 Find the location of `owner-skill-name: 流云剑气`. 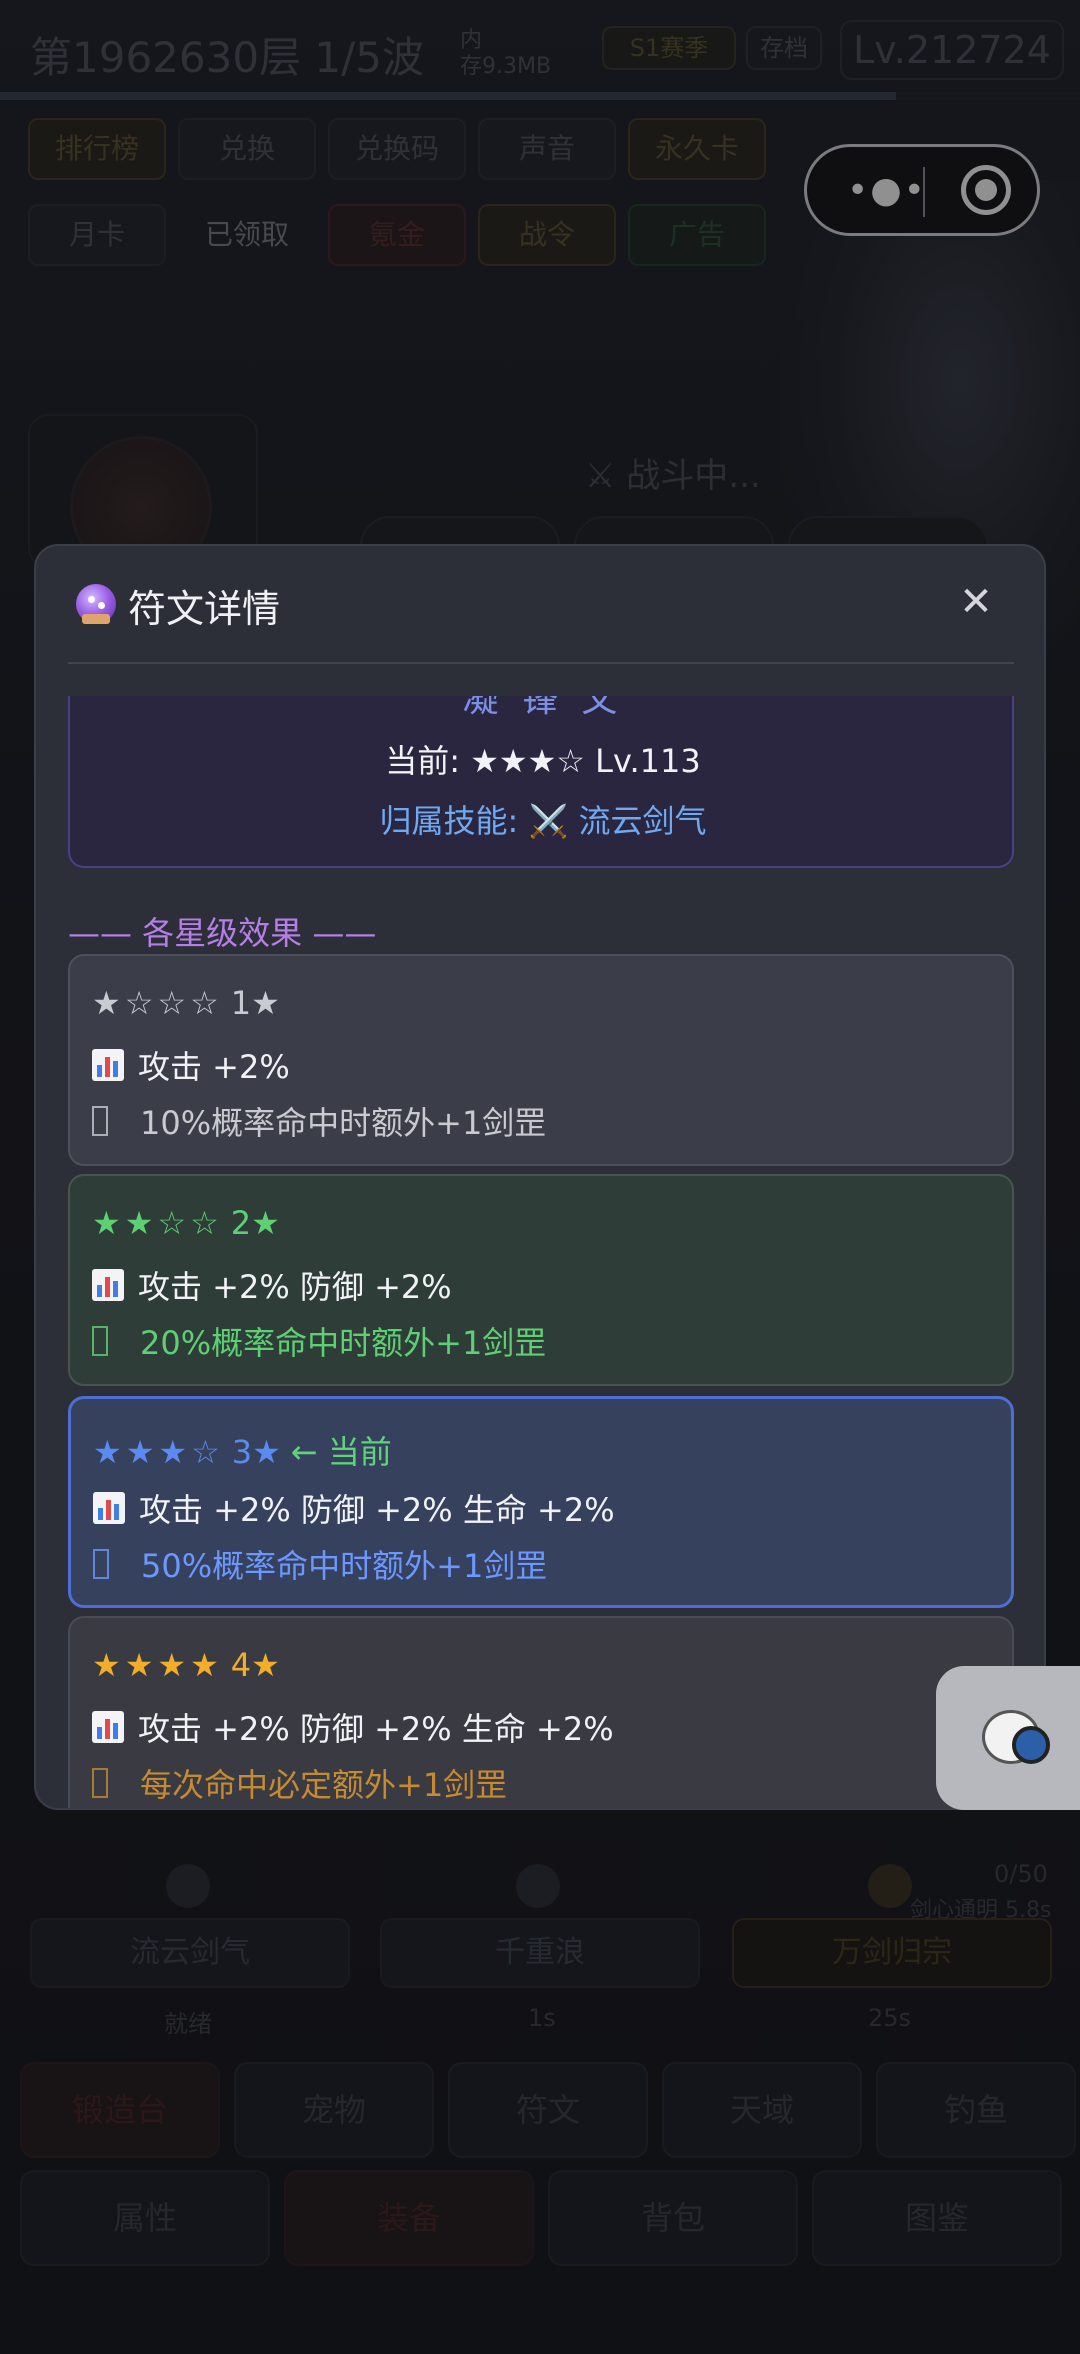

owner-skill-name: 流云剑气 is located at coordinates (642, 821).